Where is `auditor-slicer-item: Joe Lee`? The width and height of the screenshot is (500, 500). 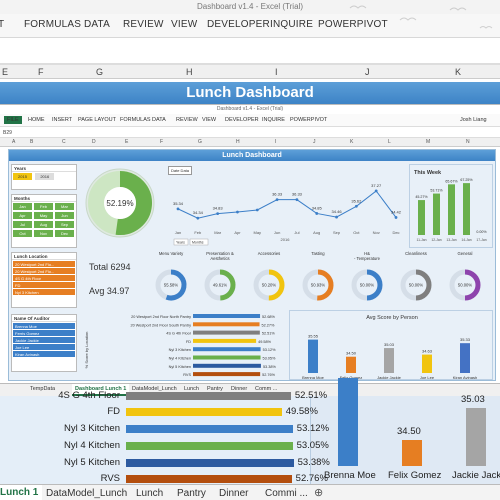
auditor-slicer-item: Joe Lee is located at coordinates (44, 347).